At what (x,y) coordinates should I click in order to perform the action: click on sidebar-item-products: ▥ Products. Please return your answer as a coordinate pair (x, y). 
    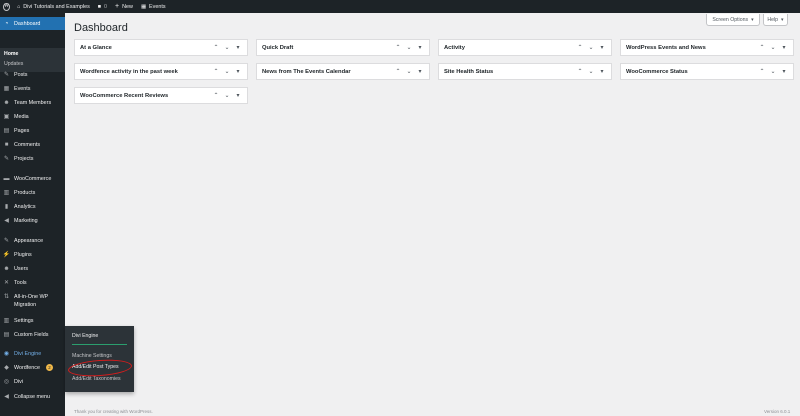
    Looking at the image, I should click on (32, 193).